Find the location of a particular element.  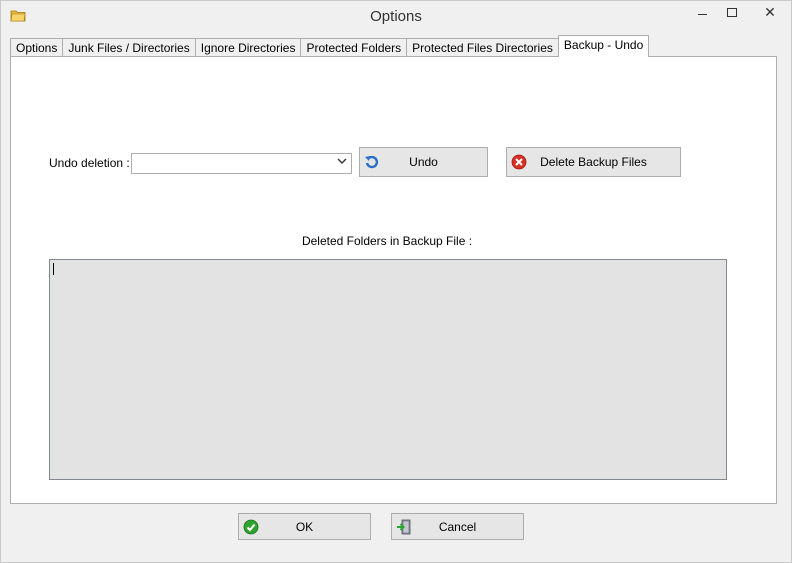

tab-ignore-directories: Ignore Directories is located at coordinates (248, 47).